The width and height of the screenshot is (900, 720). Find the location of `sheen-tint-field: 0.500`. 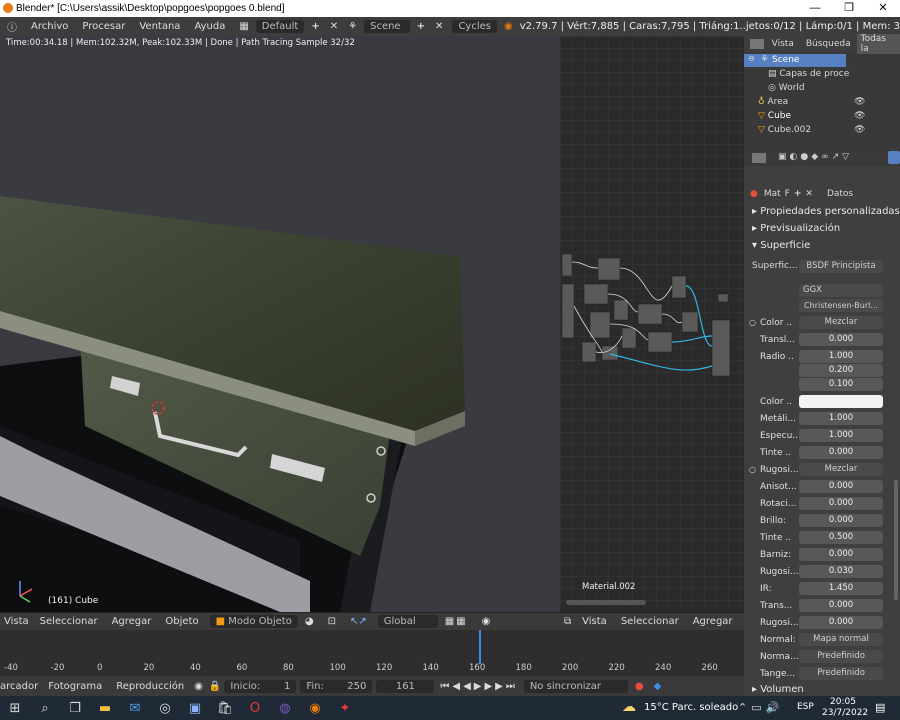

sheen-tint-field: 0.500 is located at coordinates (841, 537).